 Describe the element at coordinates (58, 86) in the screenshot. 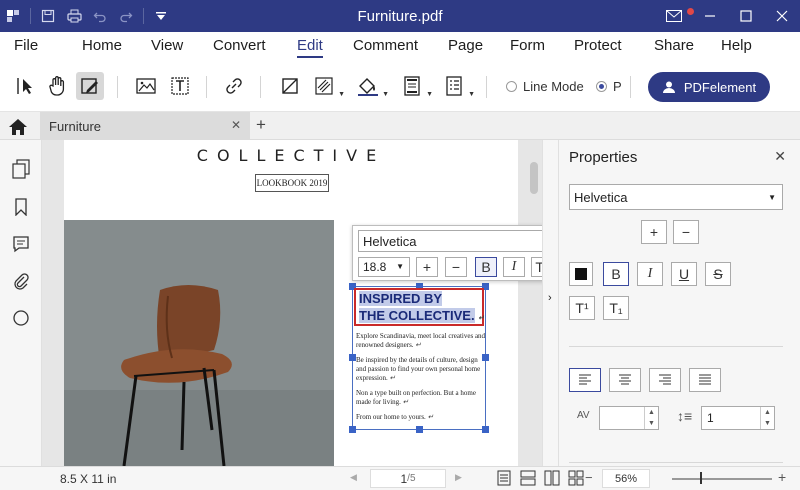

I see `hand-tool-icon` at that location.